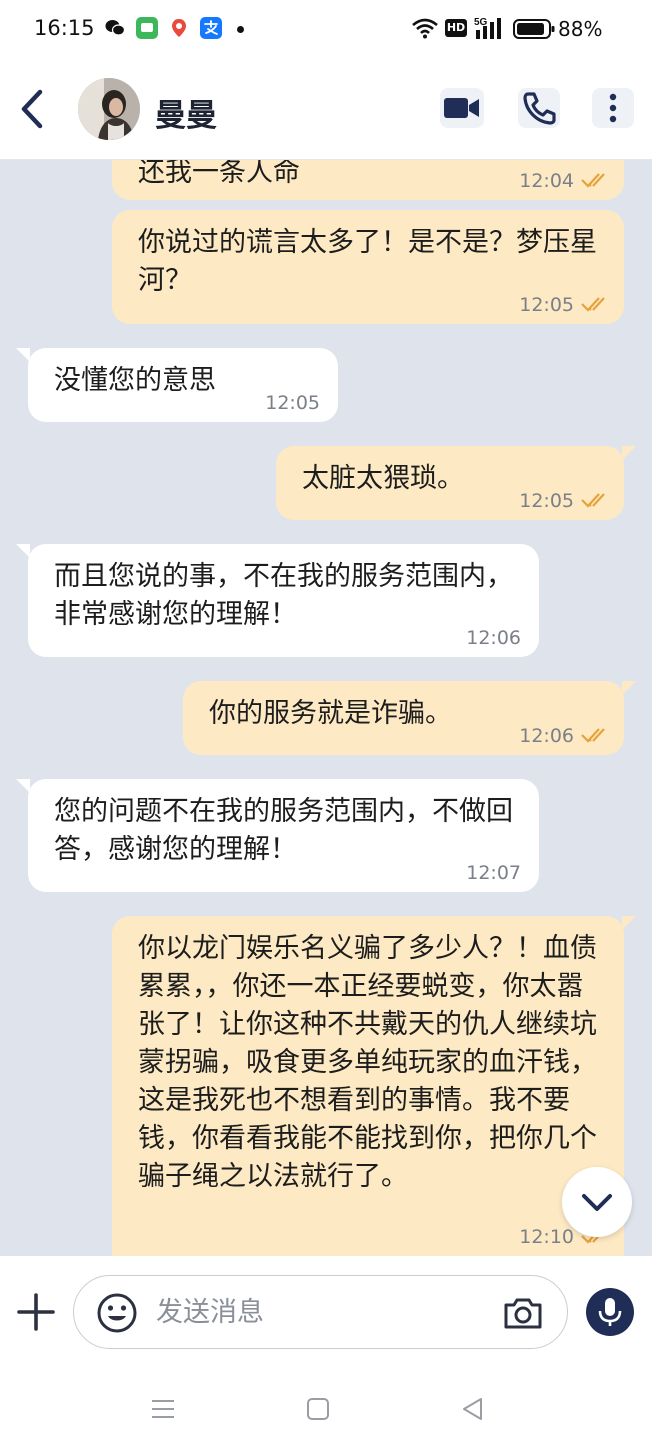 This screenshot has width=652, height=1448. I want to click on back-button, so click(32, 109).